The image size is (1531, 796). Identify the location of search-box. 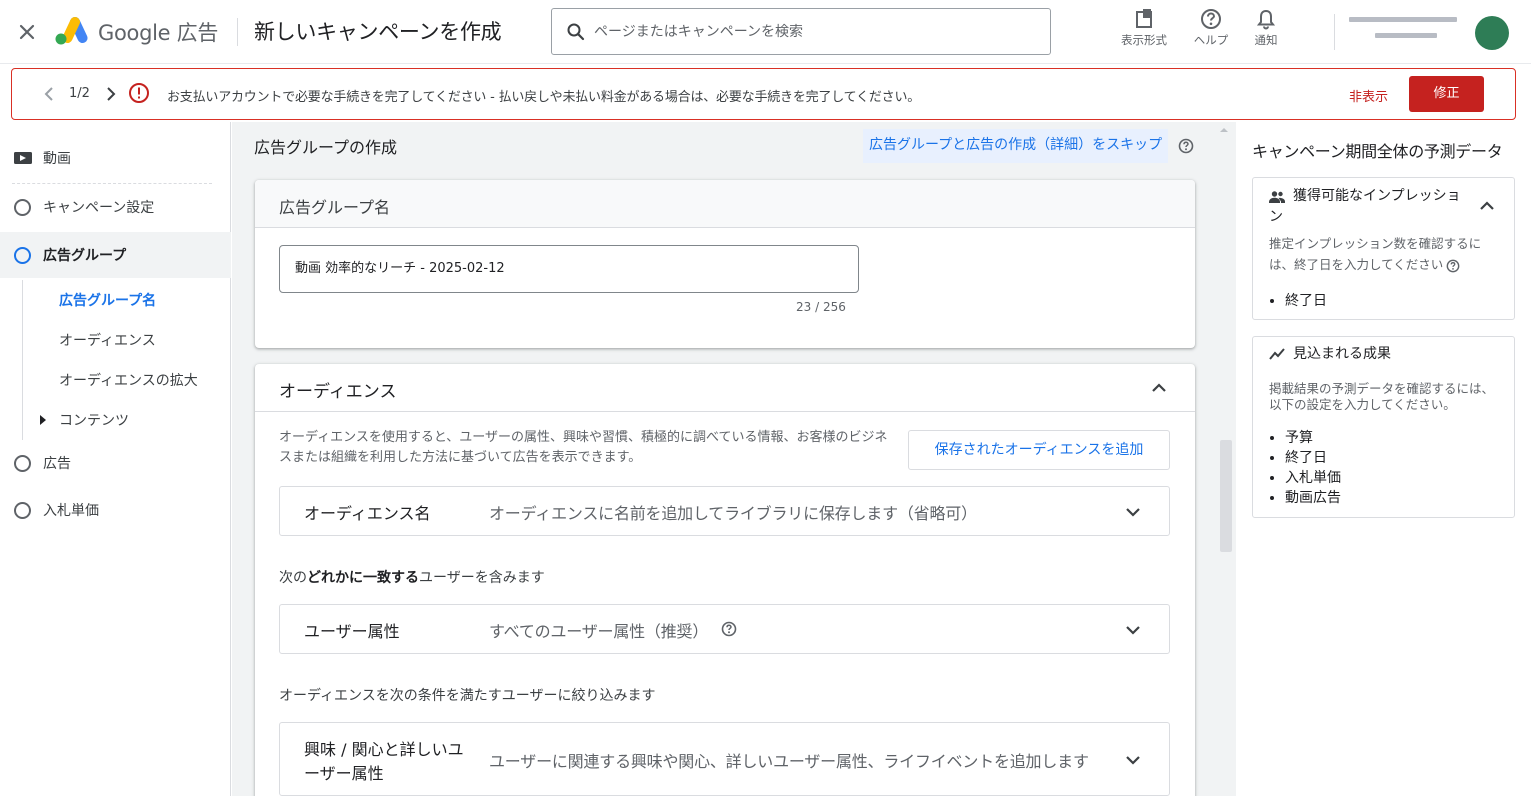
(801, 31).